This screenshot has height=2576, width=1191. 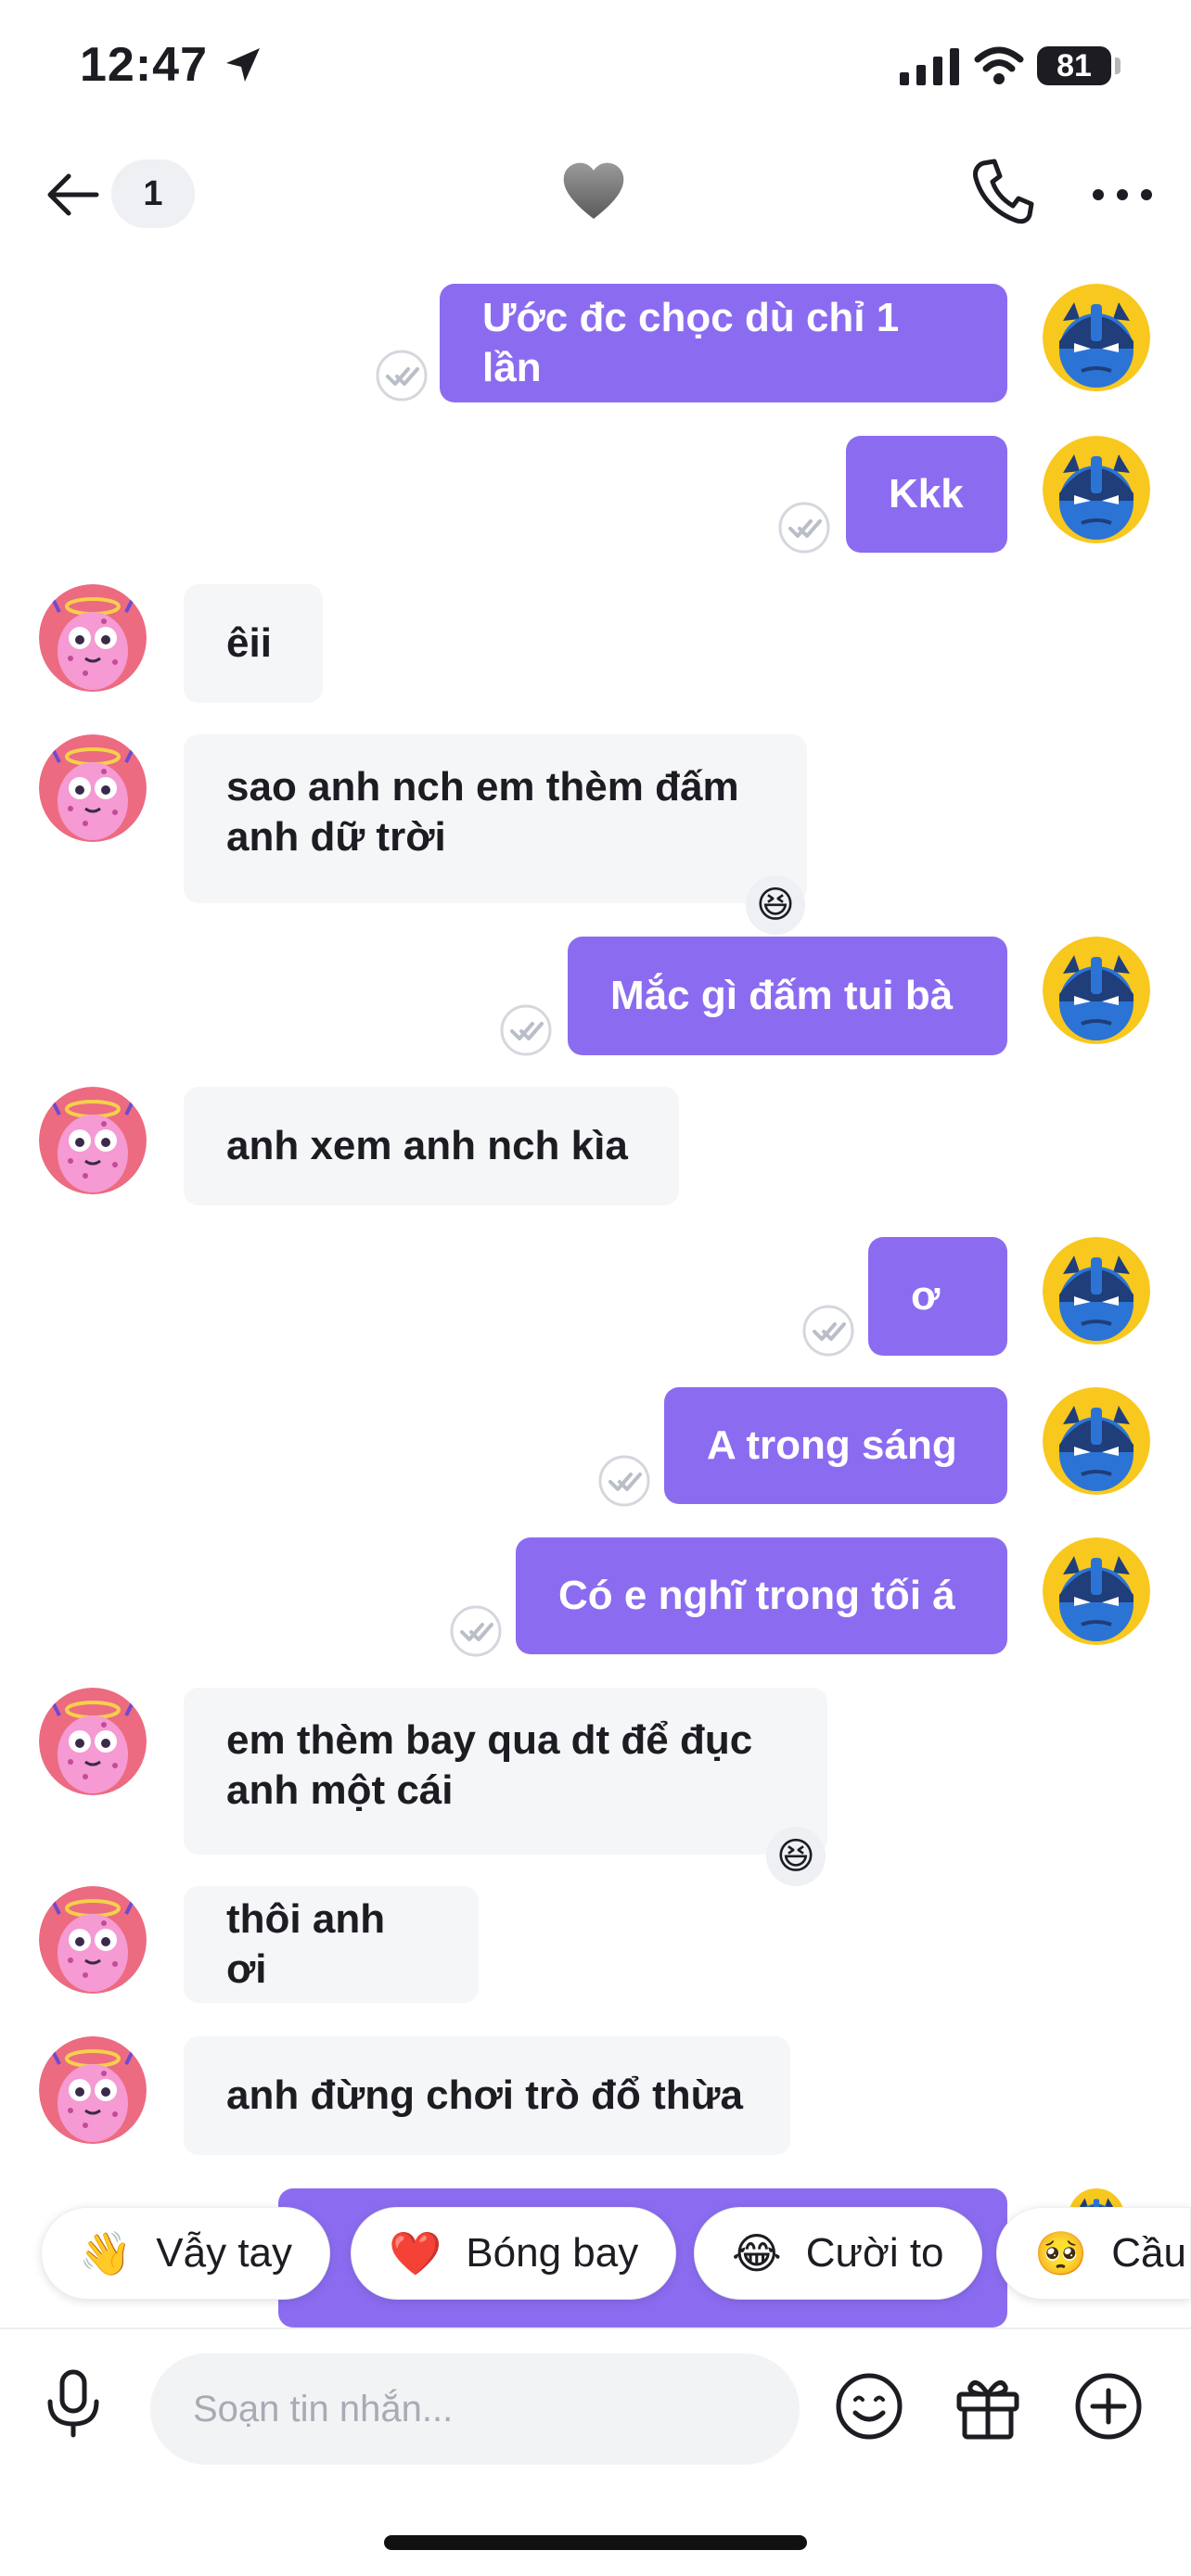 What do you see at coordinates (756, 1595) in the screenshot?
I see `message-text: Có e nghĩ trong tối á` at bounding box center [756, 1595].